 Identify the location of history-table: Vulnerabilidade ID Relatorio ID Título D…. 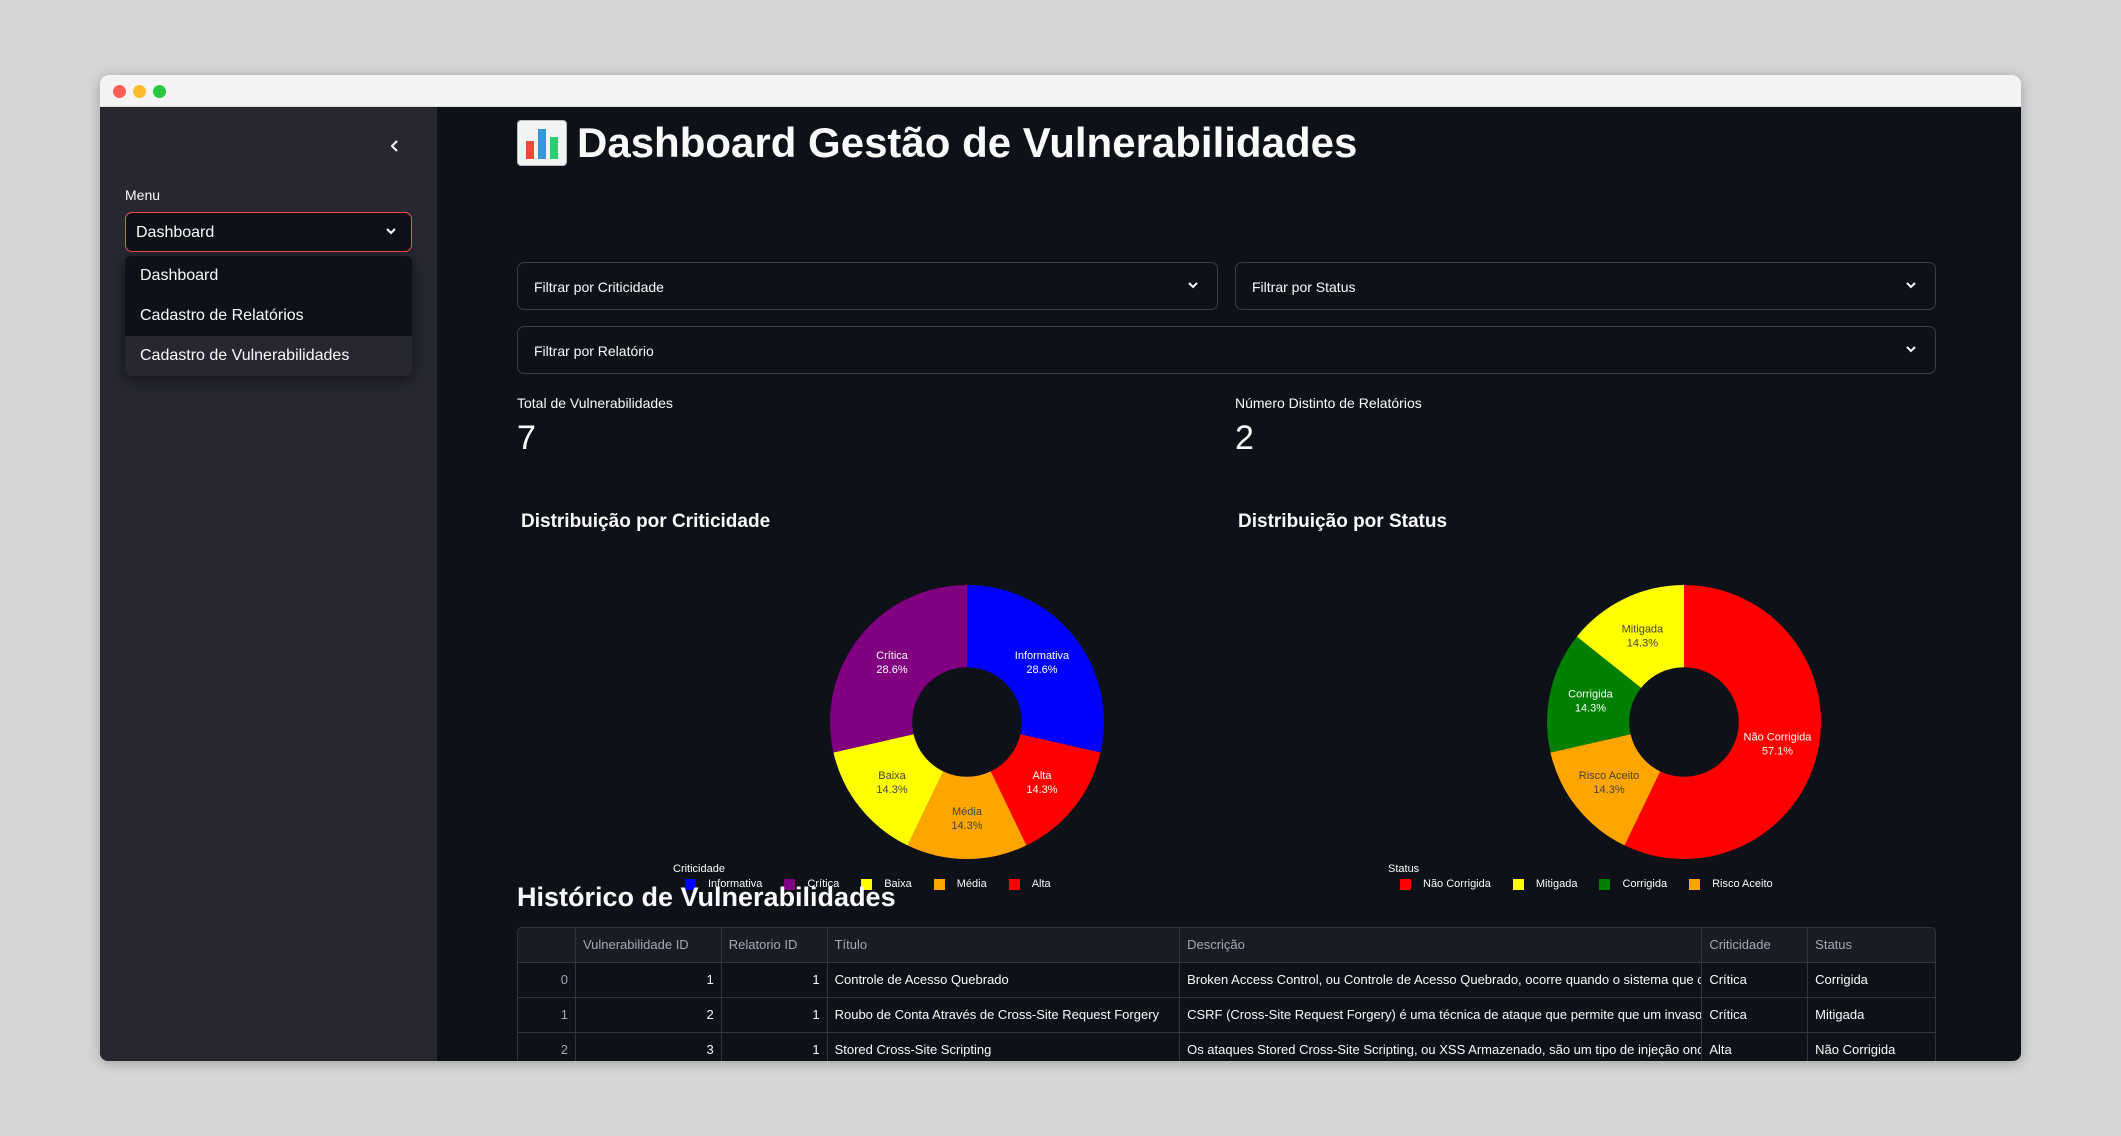
(1226, 994).